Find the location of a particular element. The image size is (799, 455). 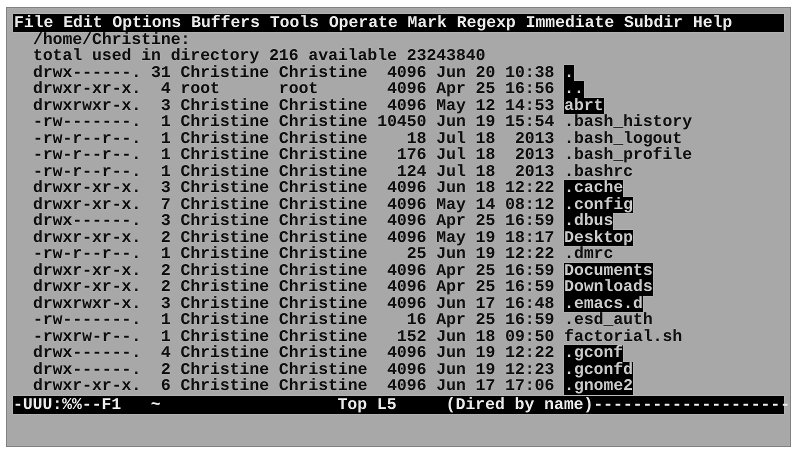

menu-item: Regexp is located at coordinates (486, 23).